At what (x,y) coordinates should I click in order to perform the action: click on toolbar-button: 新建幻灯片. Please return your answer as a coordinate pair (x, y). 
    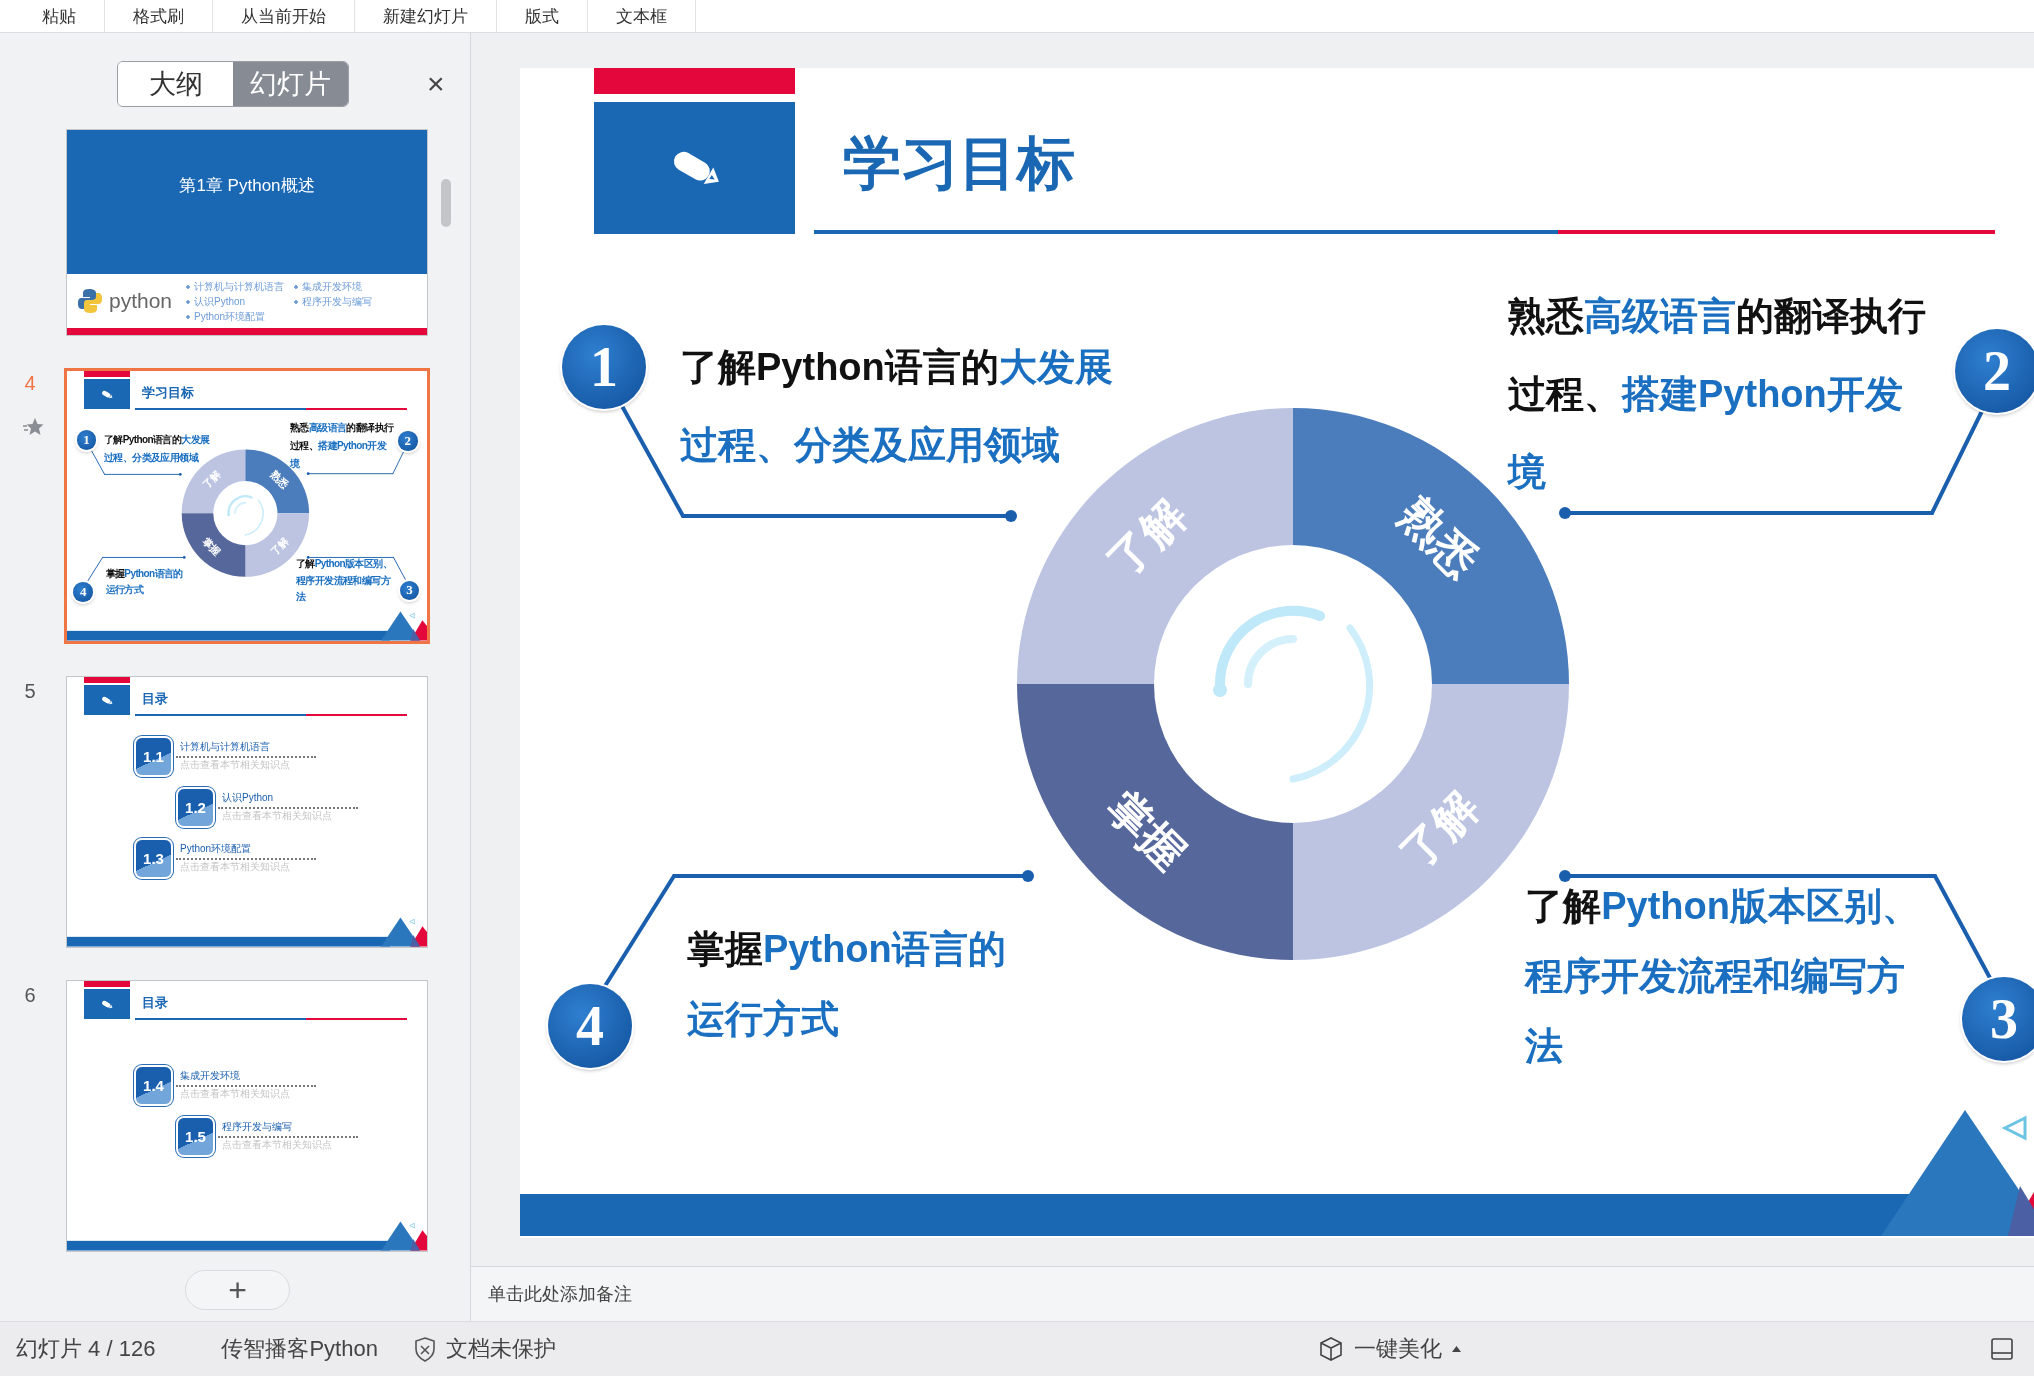
    Looking at the image, I should click on (426, 16).